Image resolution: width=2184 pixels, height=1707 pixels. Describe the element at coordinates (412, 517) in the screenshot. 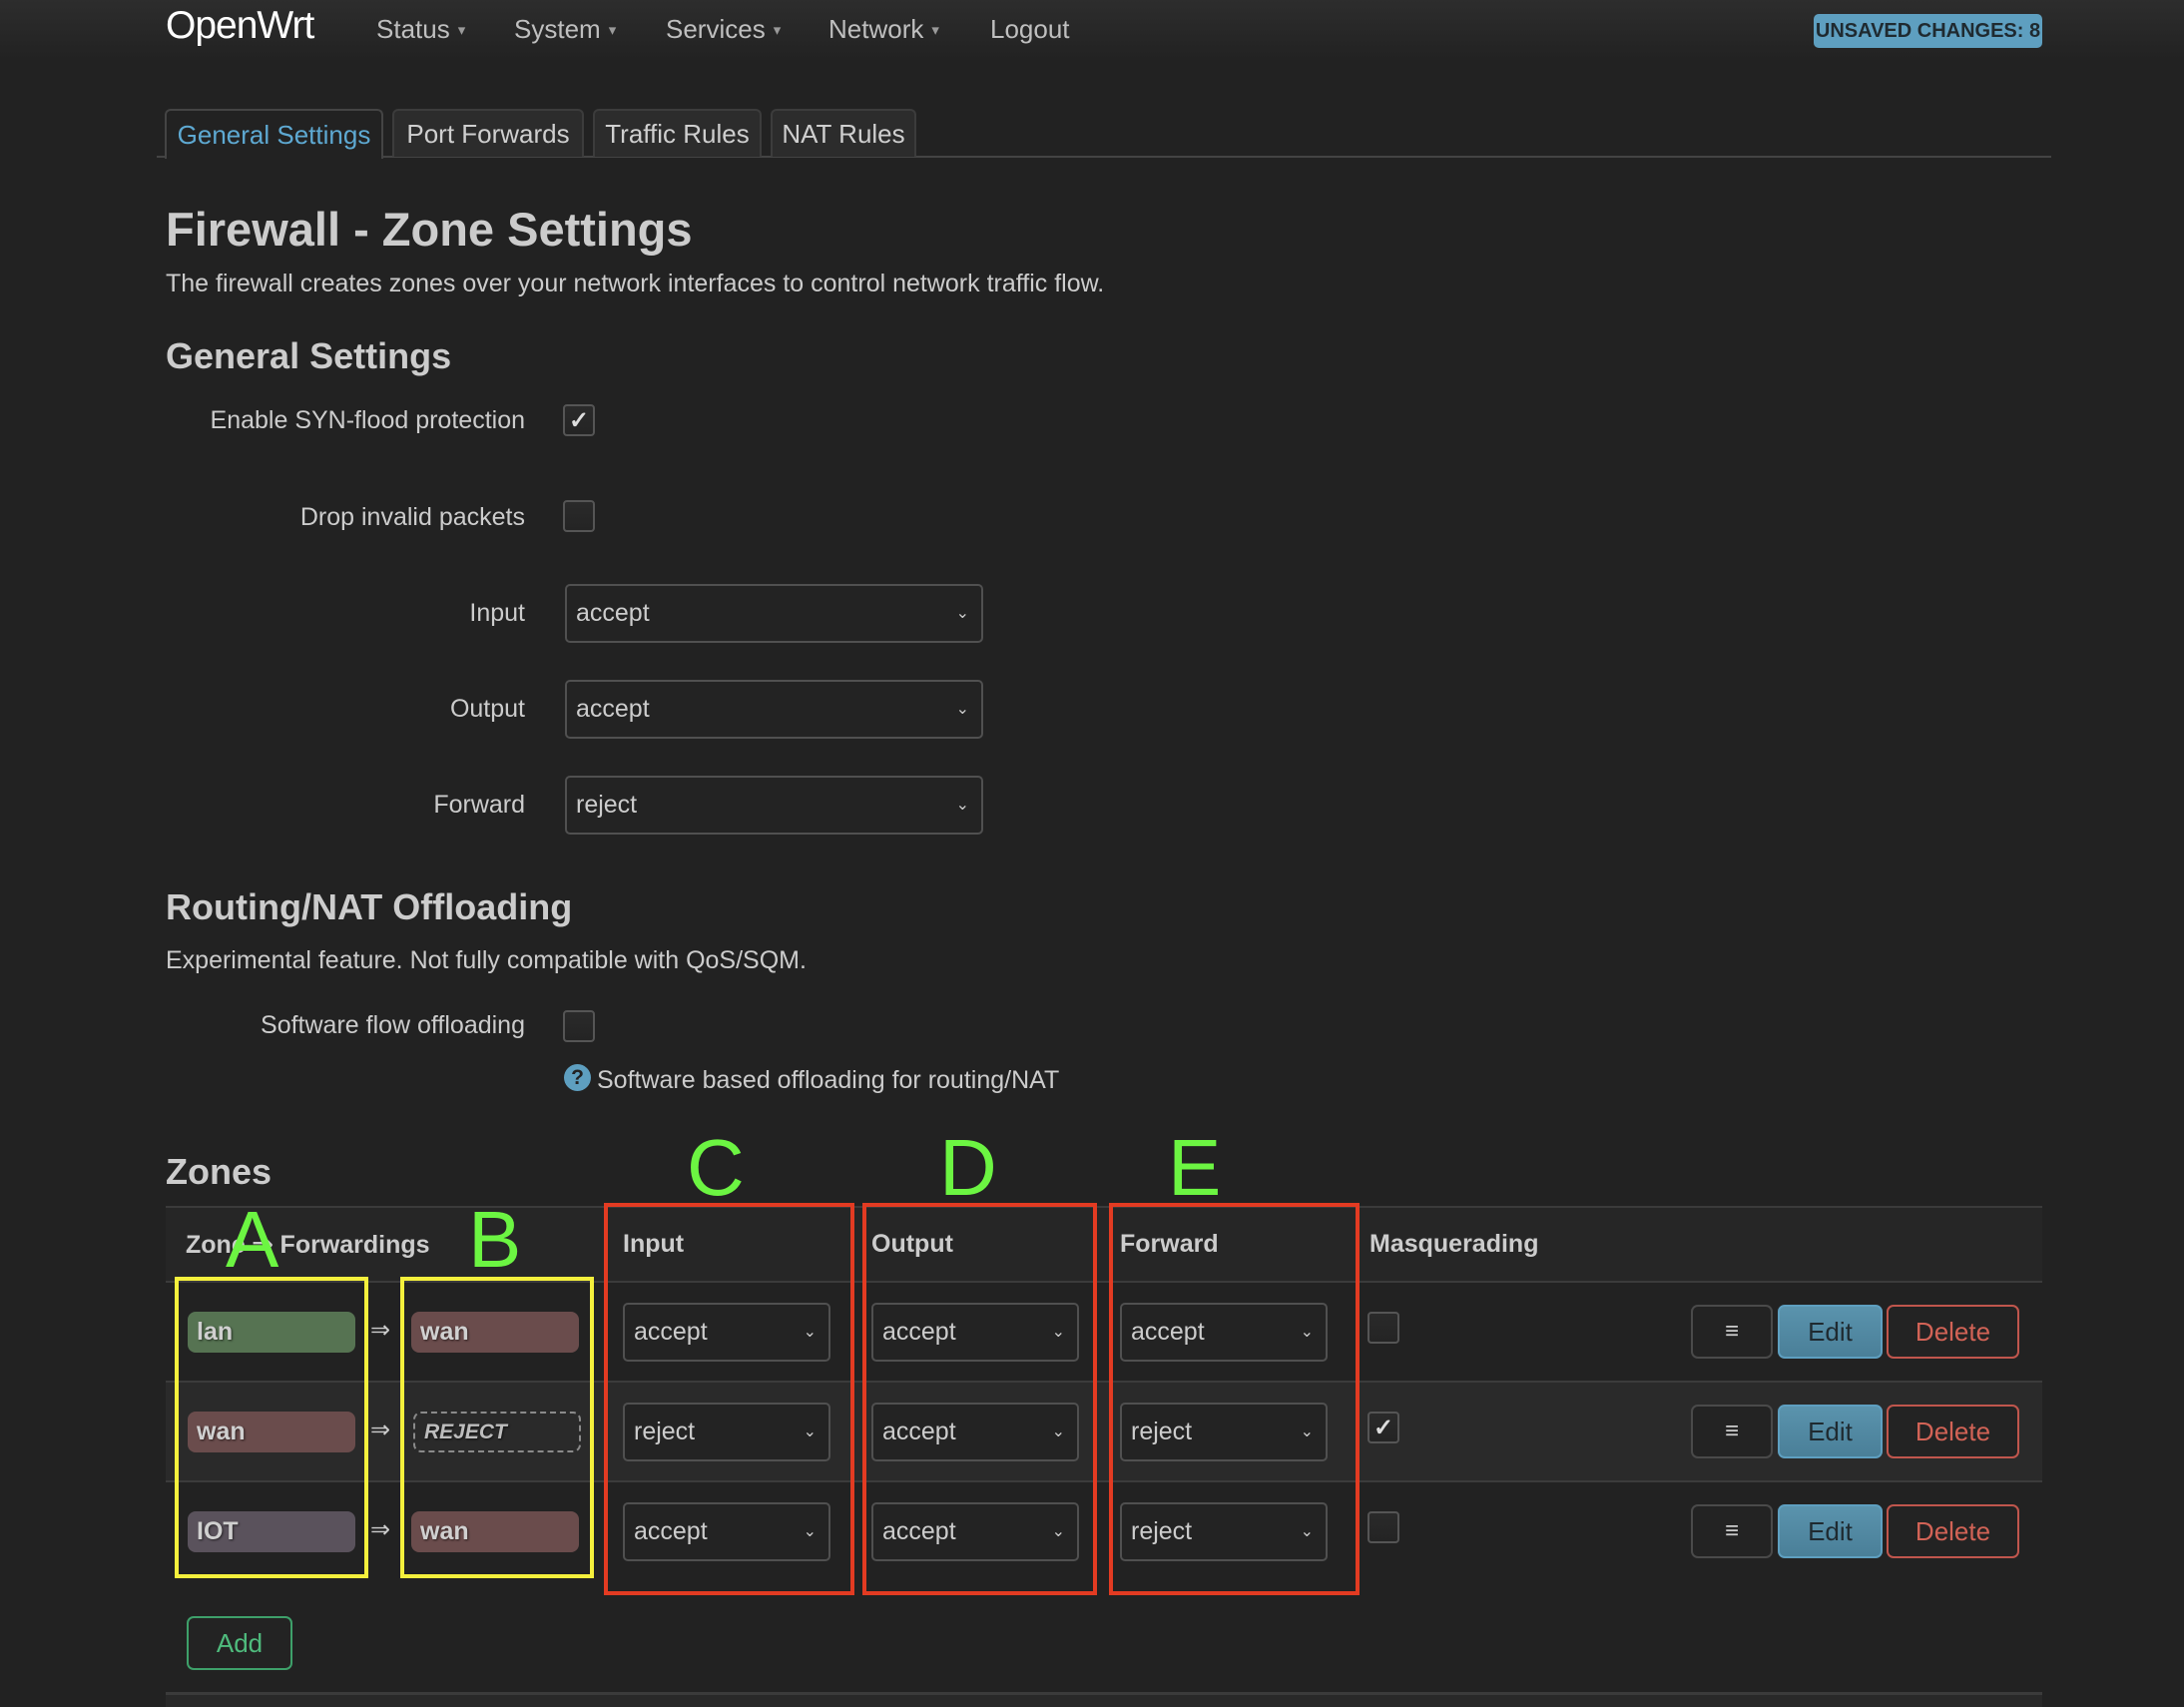

I see `drop-invalid-label: Drop invalid packets` at that location.